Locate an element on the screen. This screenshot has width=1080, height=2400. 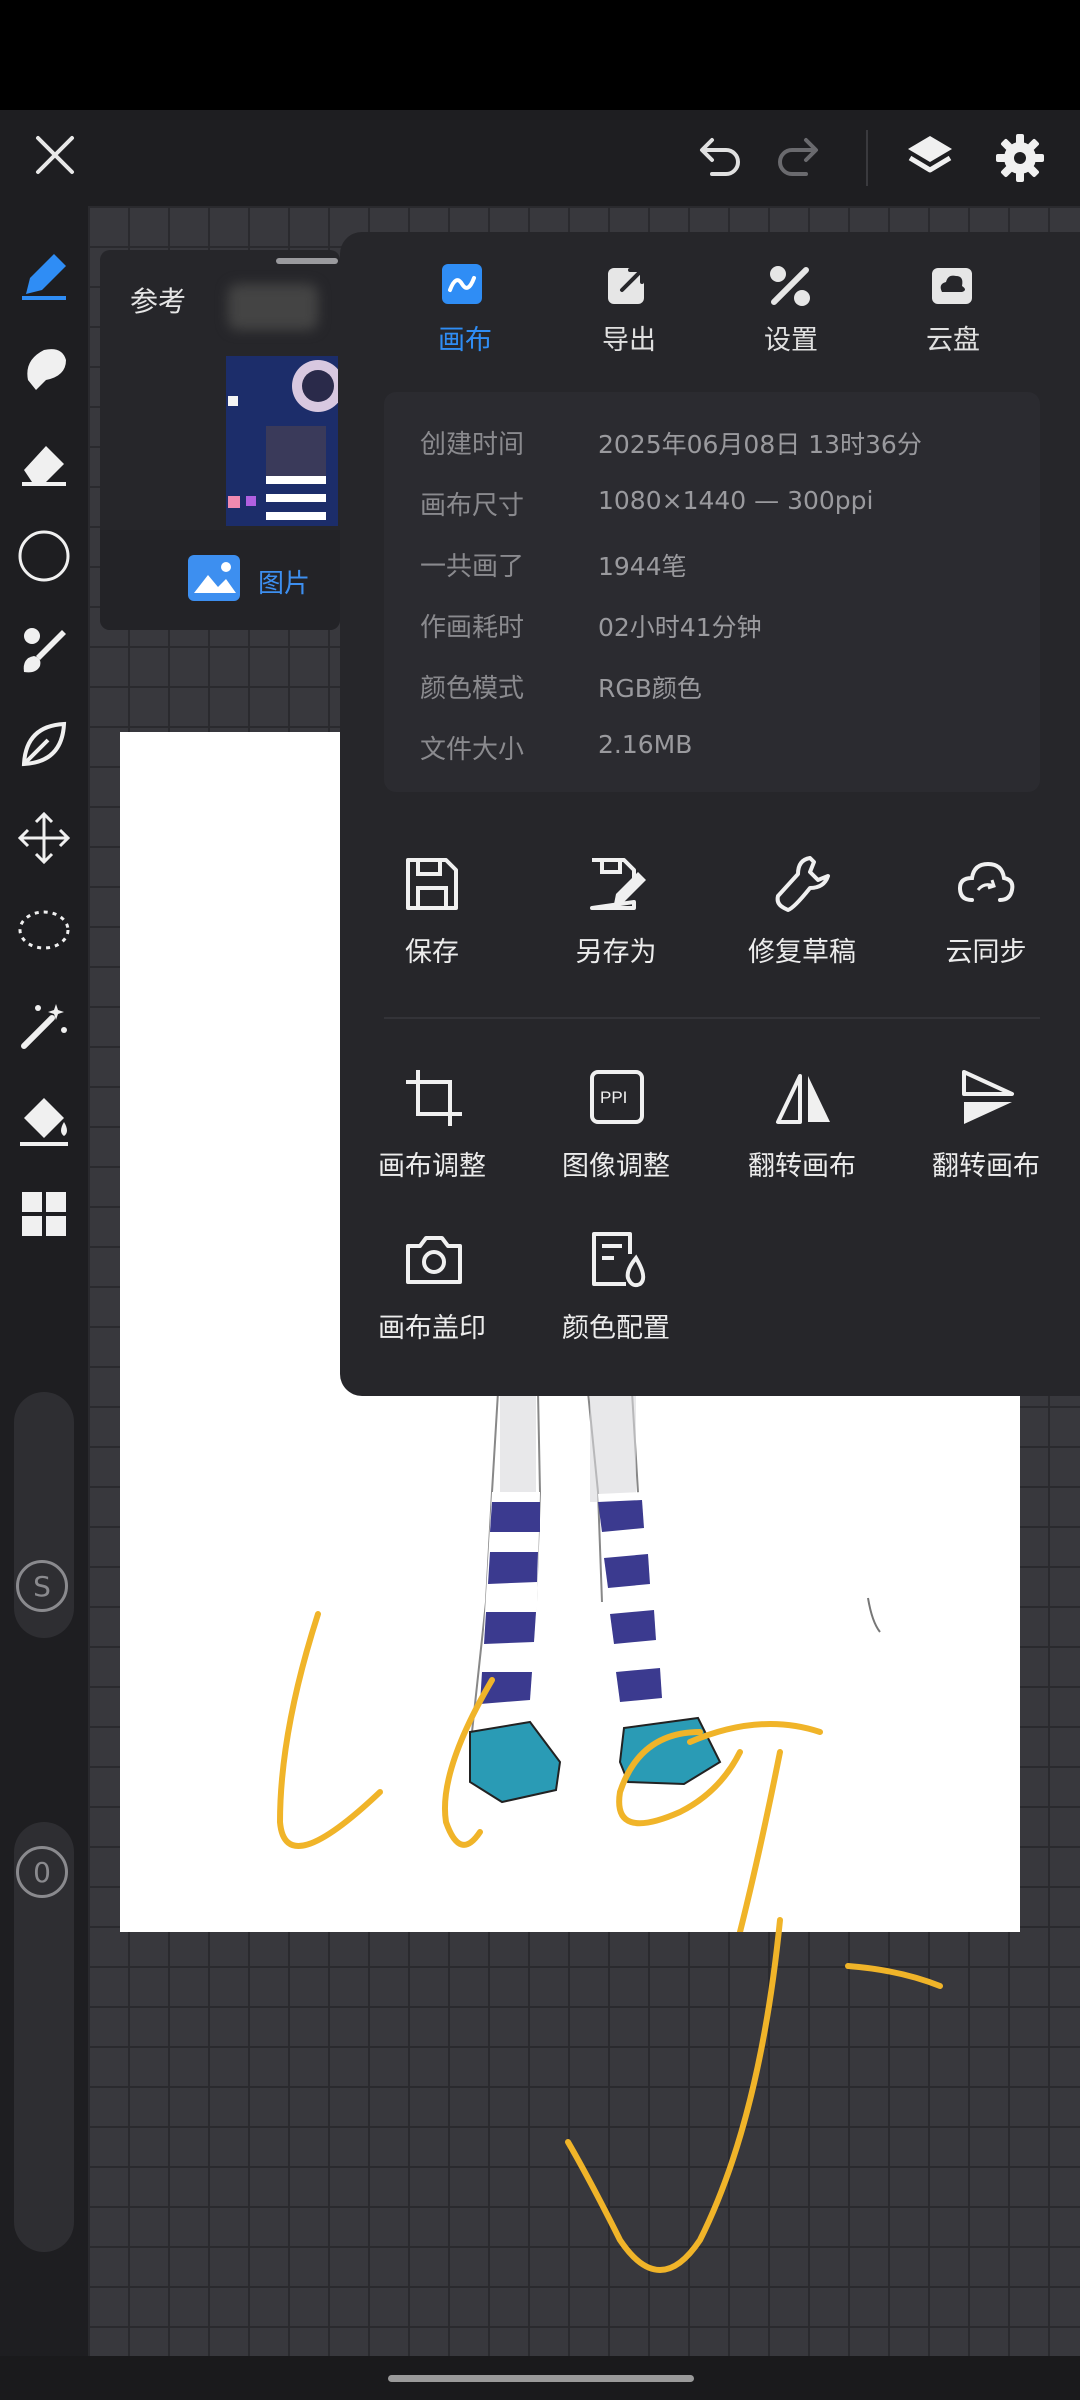
image-adjust-button: 图像调整 is located at coordinates (616, 1163).